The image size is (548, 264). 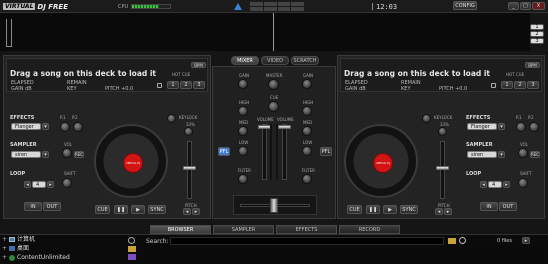 What do you see at coordinates (462, 240) in the screenshot?
I see `search-icon` at bounding box center [462, 240].